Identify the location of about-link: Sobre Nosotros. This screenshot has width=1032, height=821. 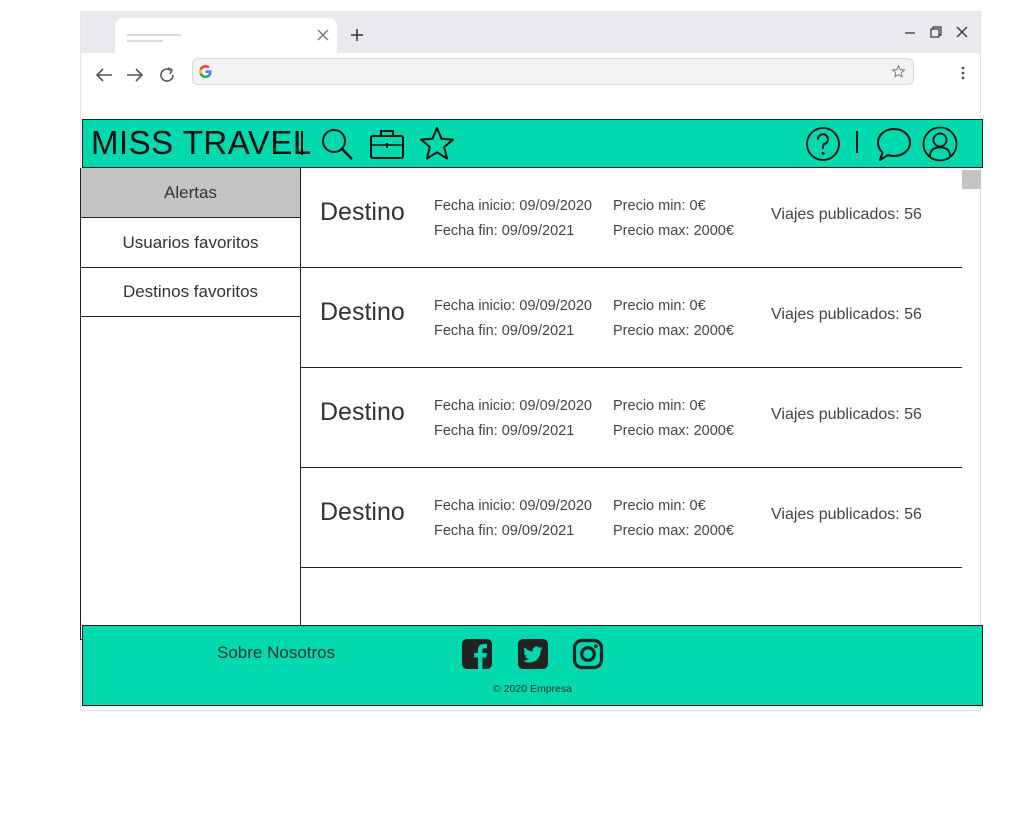
(276, 653).